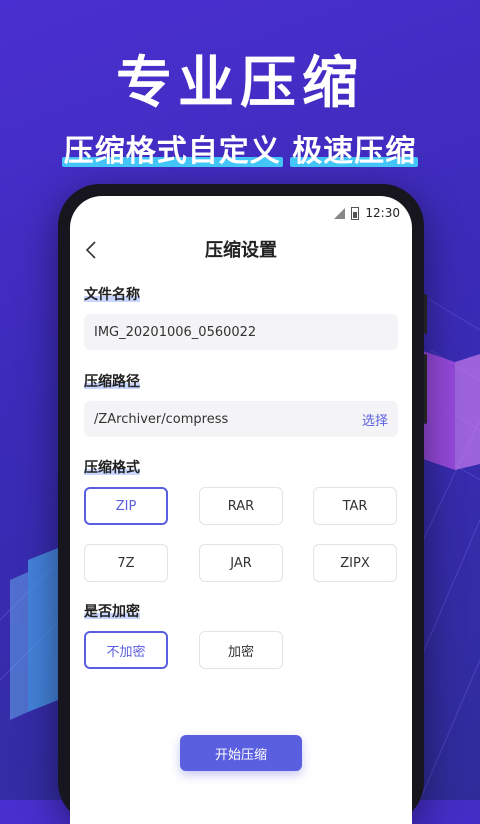  I want to click on banner-subline-part2: 极速压缩, so click(354, 151).